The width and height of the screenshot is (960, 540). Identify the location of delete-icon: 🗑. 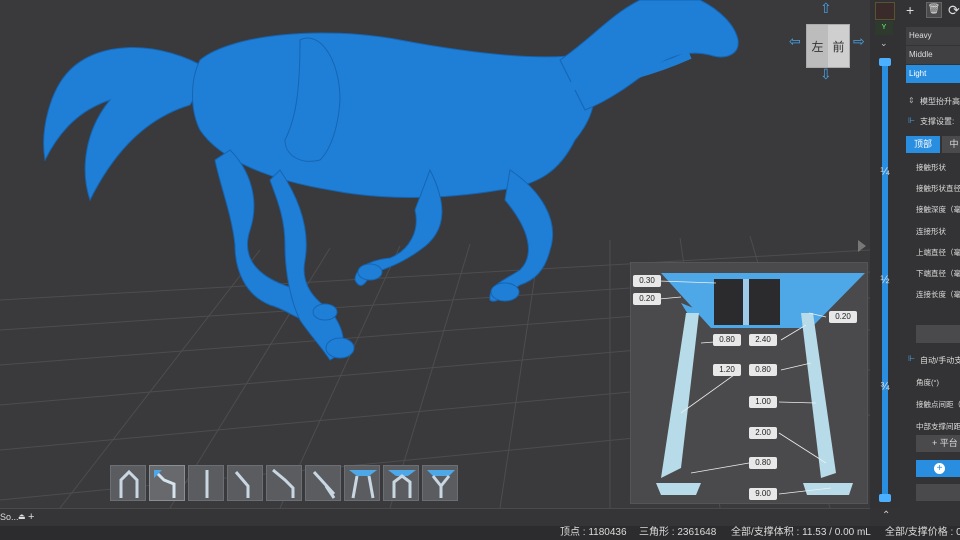
(934, 10).